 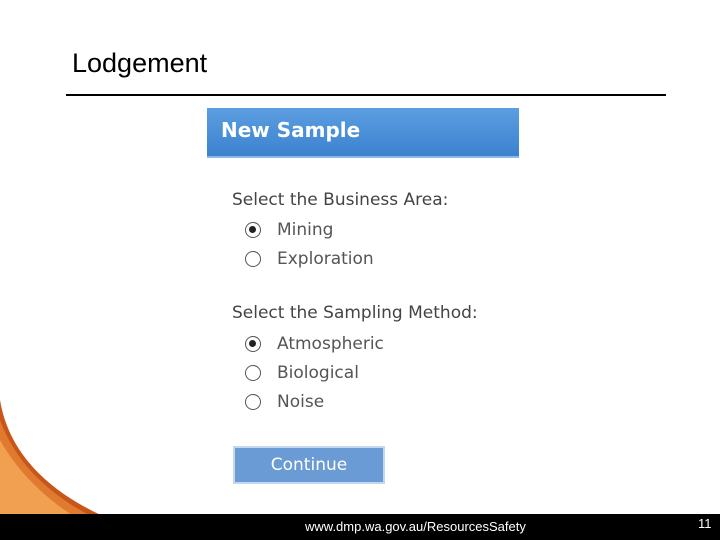 I want to click on form-header-title: New Sample, so click(x=291, y=130).